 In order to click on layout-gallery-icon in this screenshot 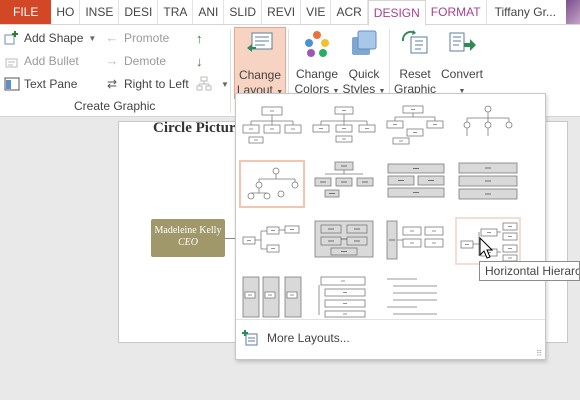, I will do `click(260, 42)`.